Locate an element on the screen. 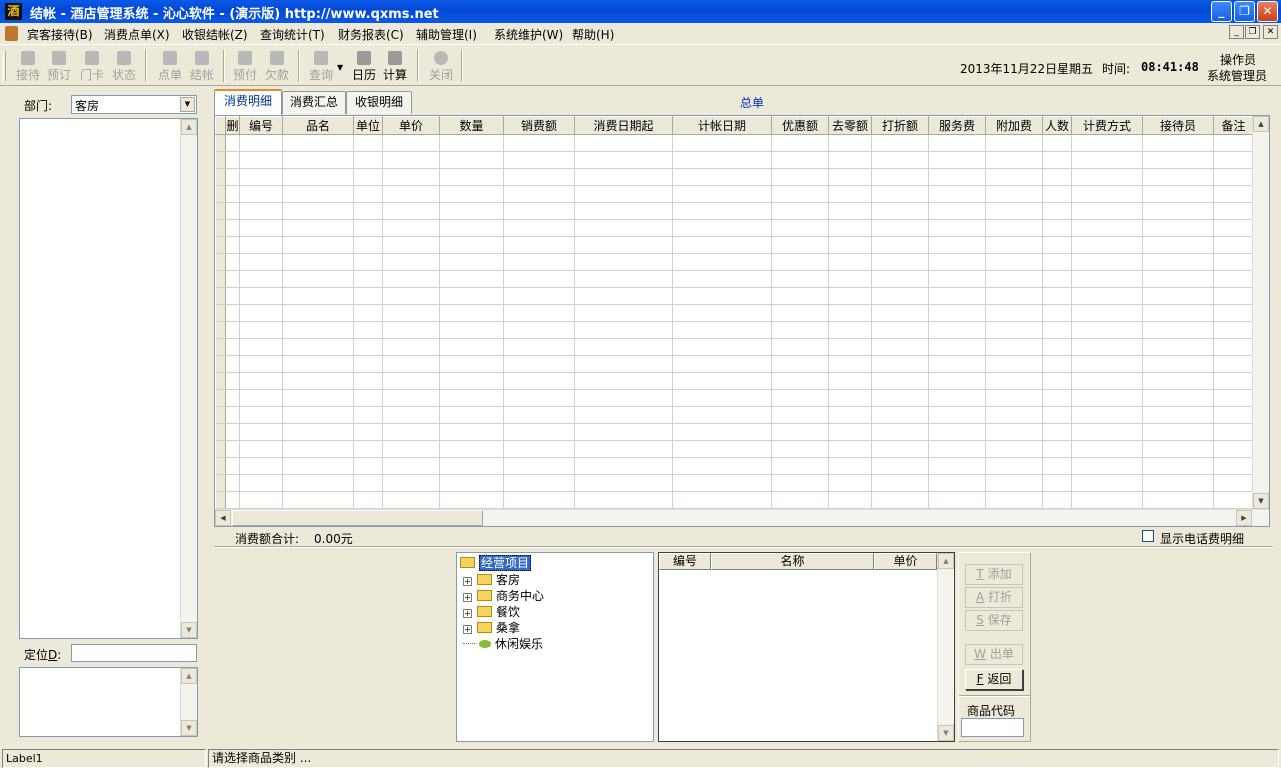 This screenshot has height=768, width=1281. grid-column-header: 备注 is located at coordinates (1233, 125).